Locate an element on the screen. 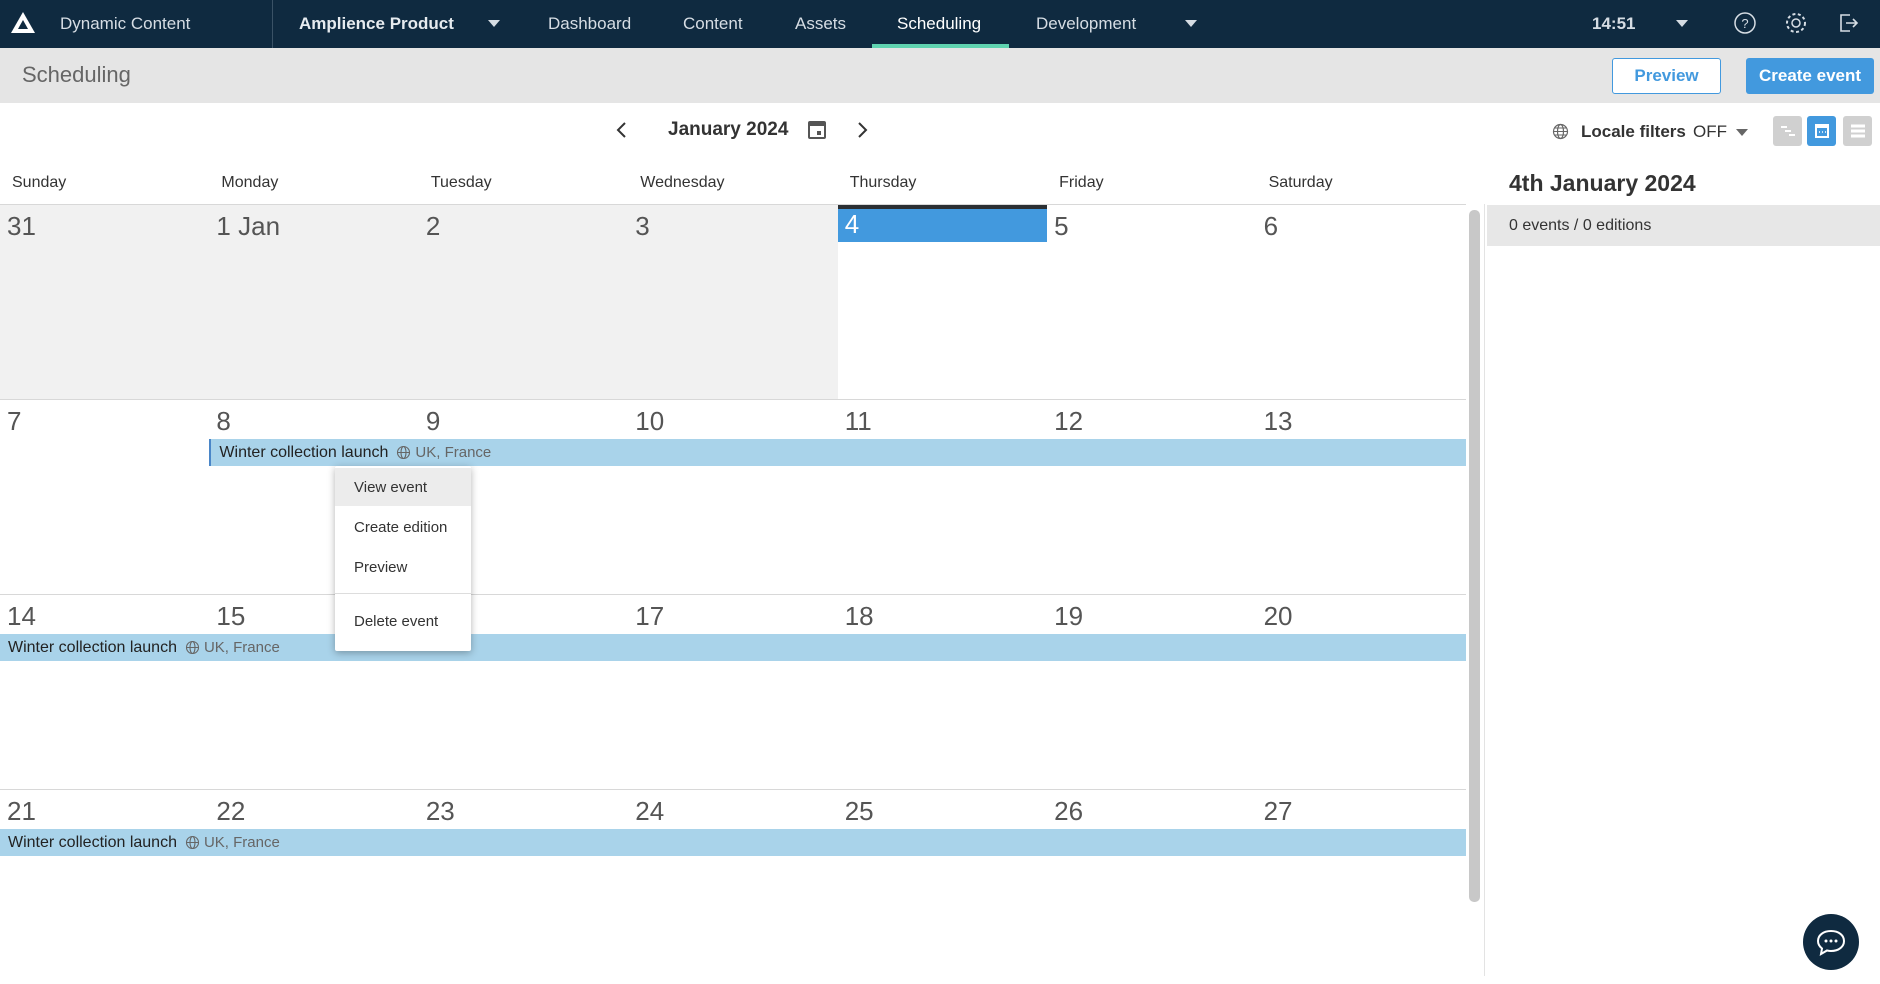 This screenshot has height=984, width=1880. chat-button is located at coordinates (1831, 942).